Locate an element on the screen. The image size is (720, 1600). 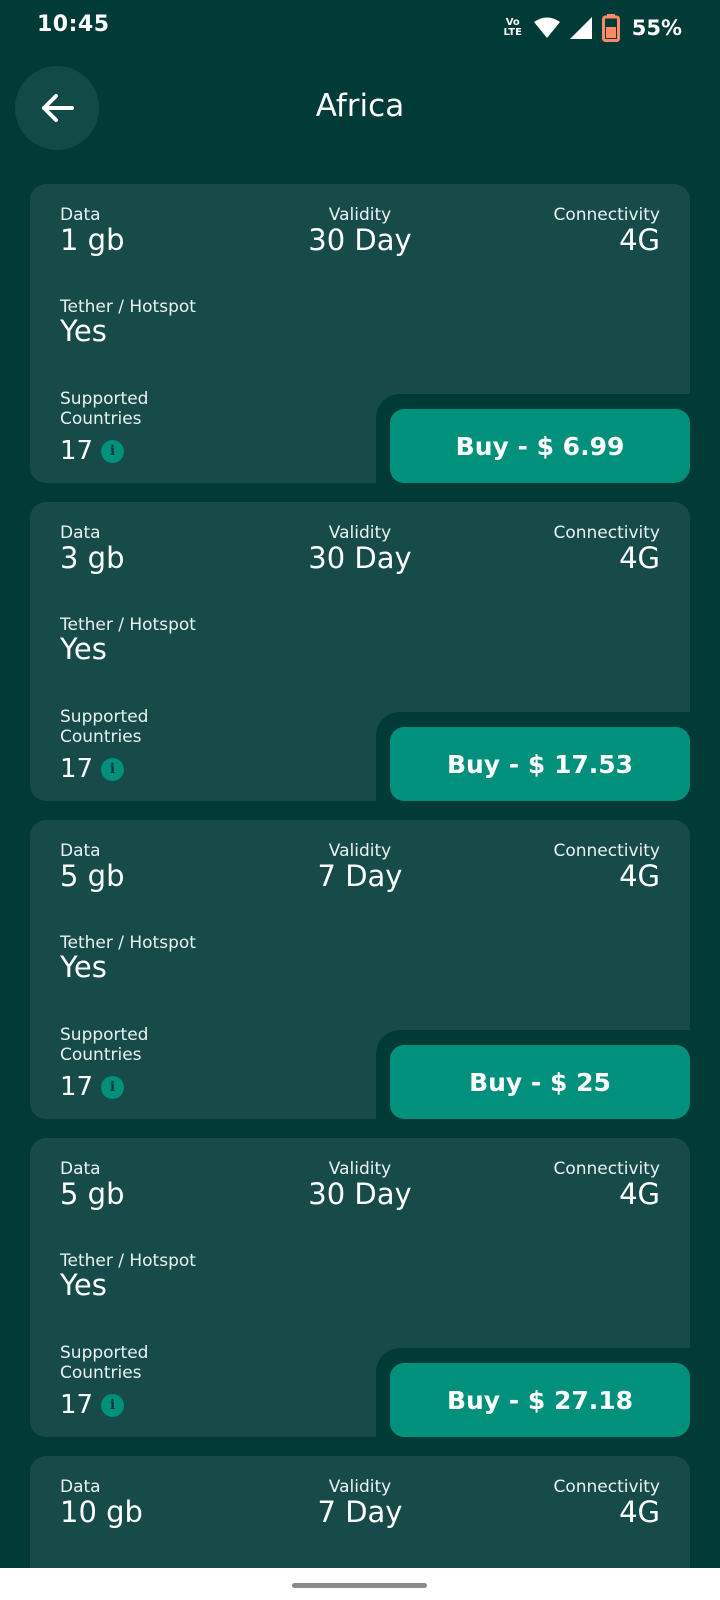
signal-icon is located at coordinates (580, 28).